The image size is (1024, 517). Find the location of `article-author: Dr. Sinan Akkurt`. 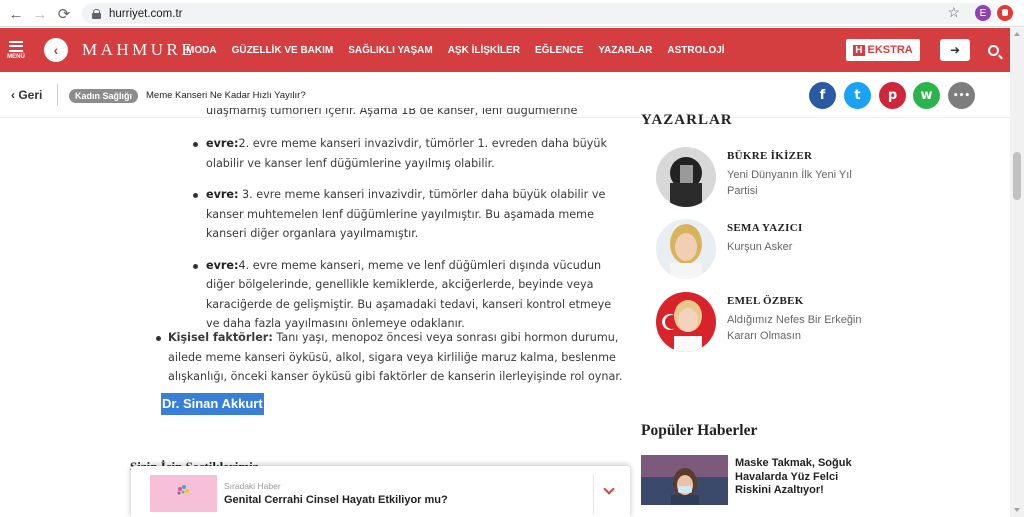

article-author: Dr. Sinan Akkurt is located at coordinates (212, 404).